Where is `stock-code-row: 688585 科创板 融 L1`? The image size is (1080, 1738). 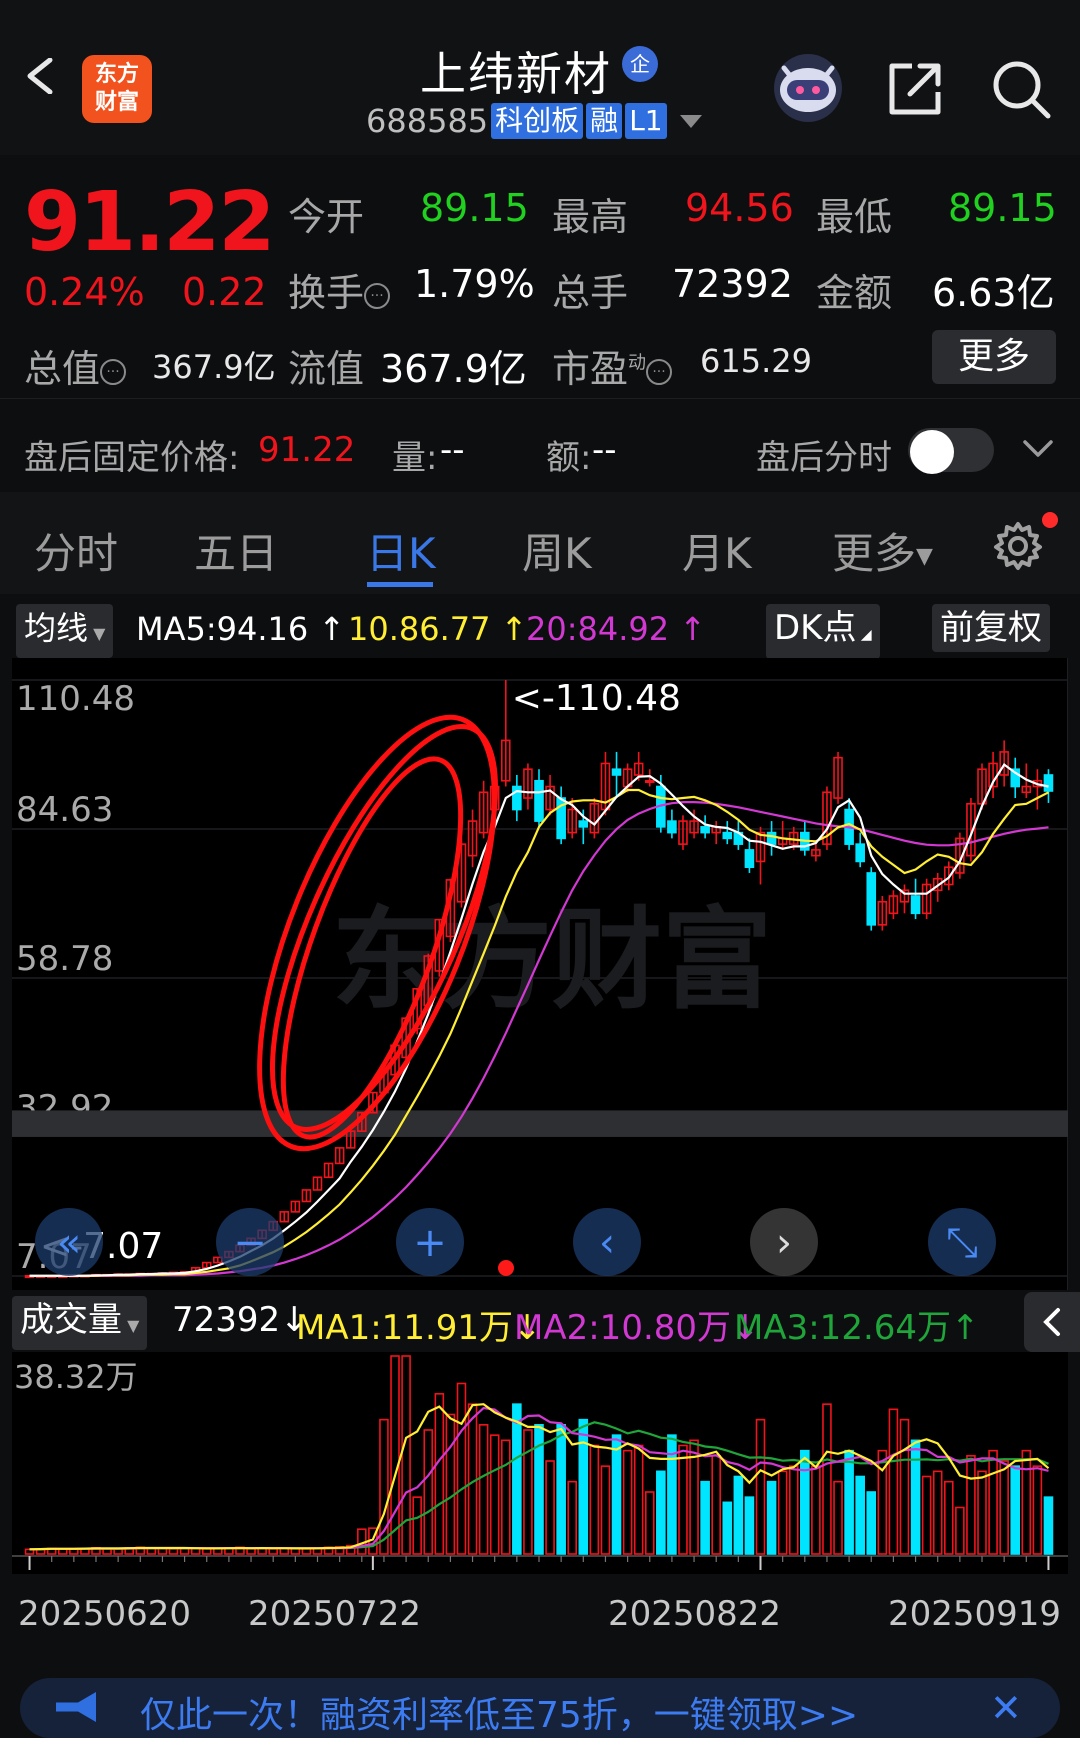 stock-code-row: 688585 科创板 融 L1 is located at coordinates (534, 121).